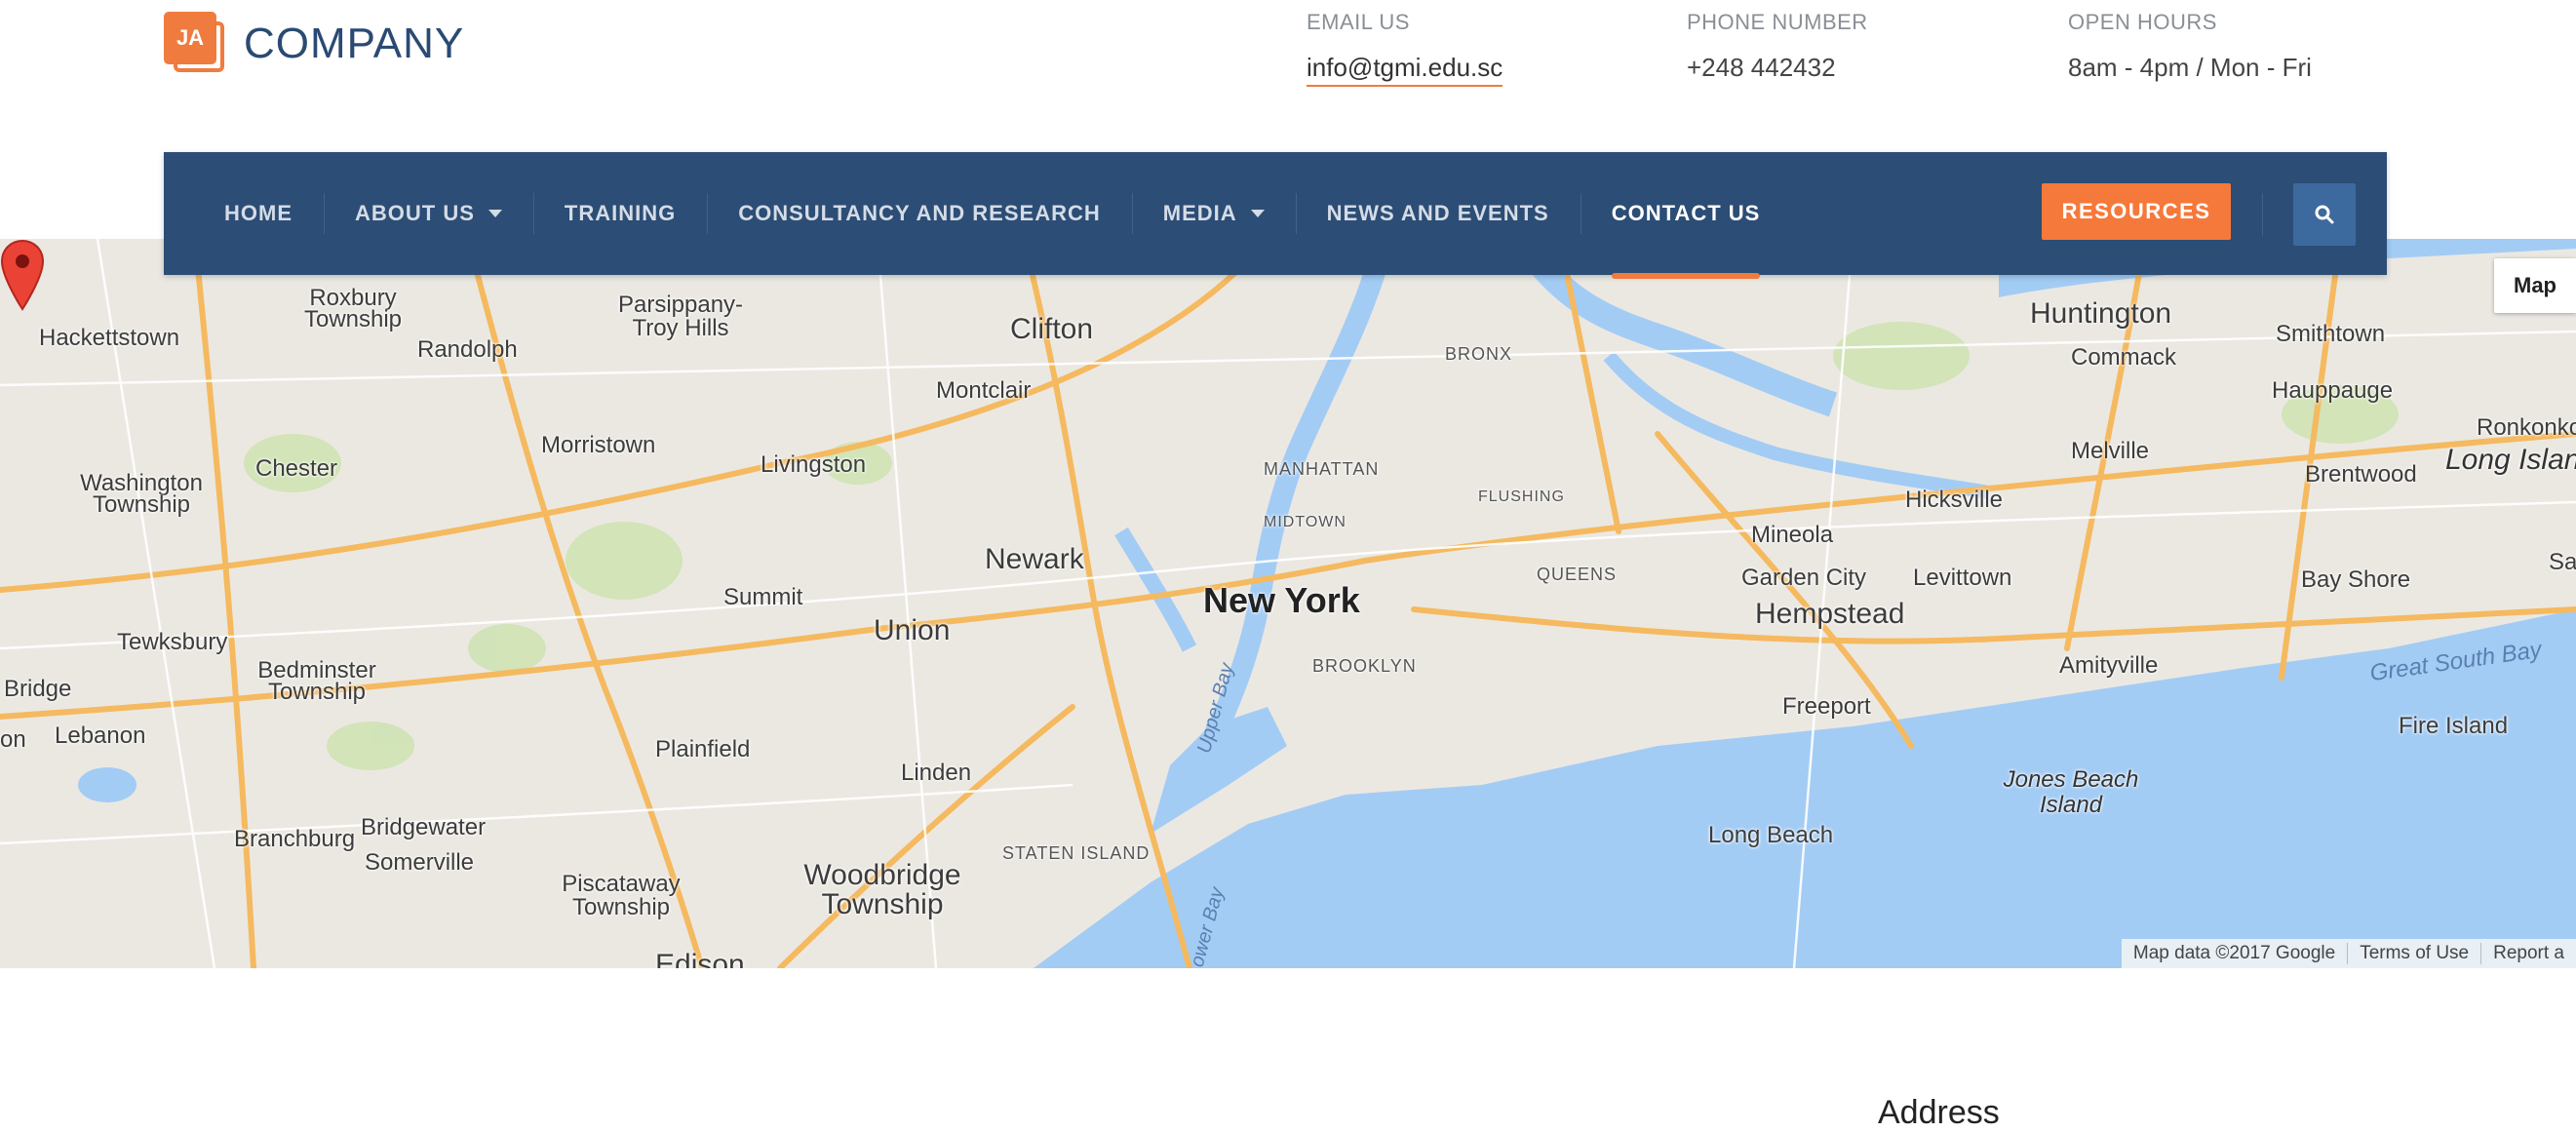 This screenshot has height=1132, width=2576. What do you see at coordinates (2535, 285) in the screenshot?
I see `map-type-button: Map` at bounding box center [2535, 285].